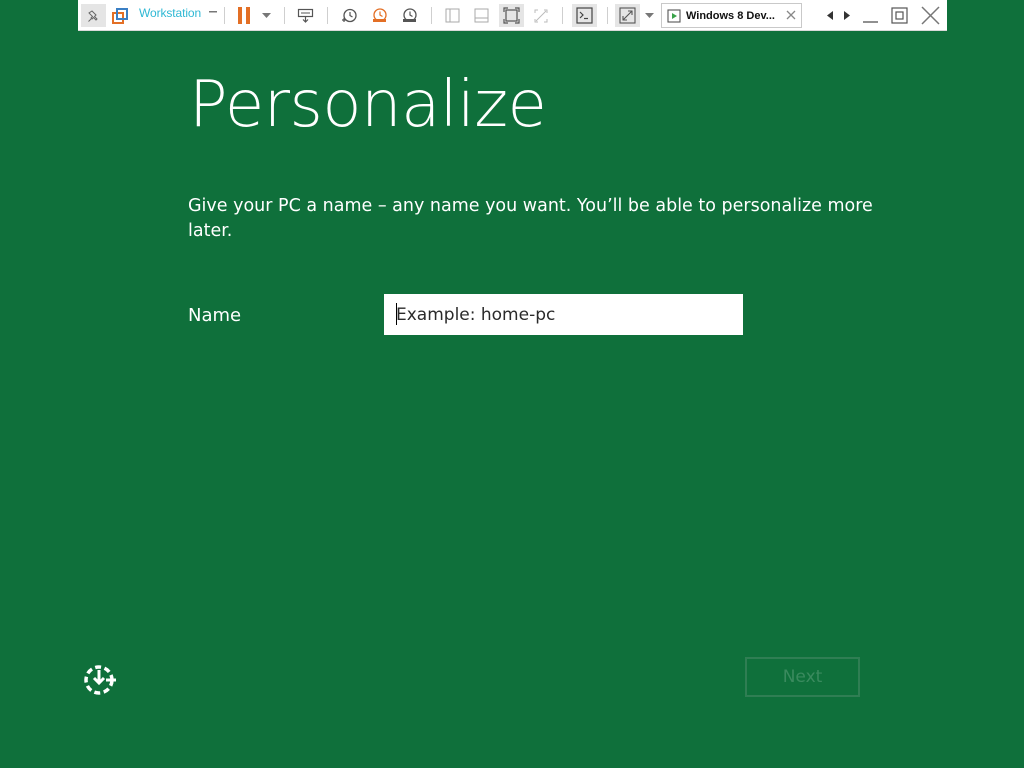 The height and width of the screenshot is (768, 1024). I want to click on library-icon, so click(452, 15).